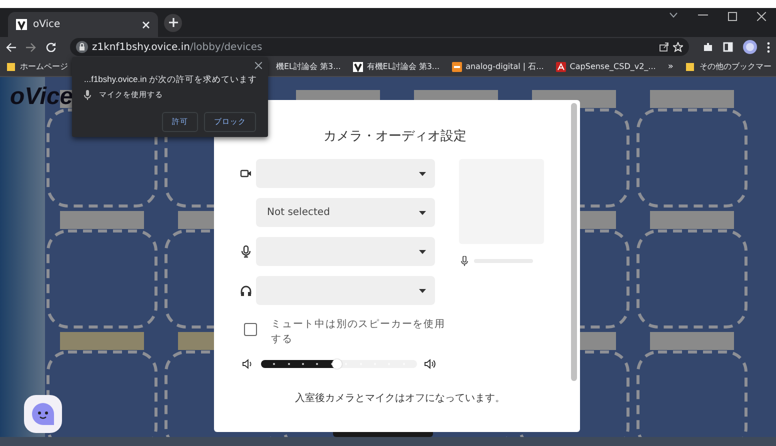 This screenshot has width=776, height=446. What do you see at coordinates (750, 47) in the screenshot?
I see `profile-avatar-icon` at bounding box center [750, 47].